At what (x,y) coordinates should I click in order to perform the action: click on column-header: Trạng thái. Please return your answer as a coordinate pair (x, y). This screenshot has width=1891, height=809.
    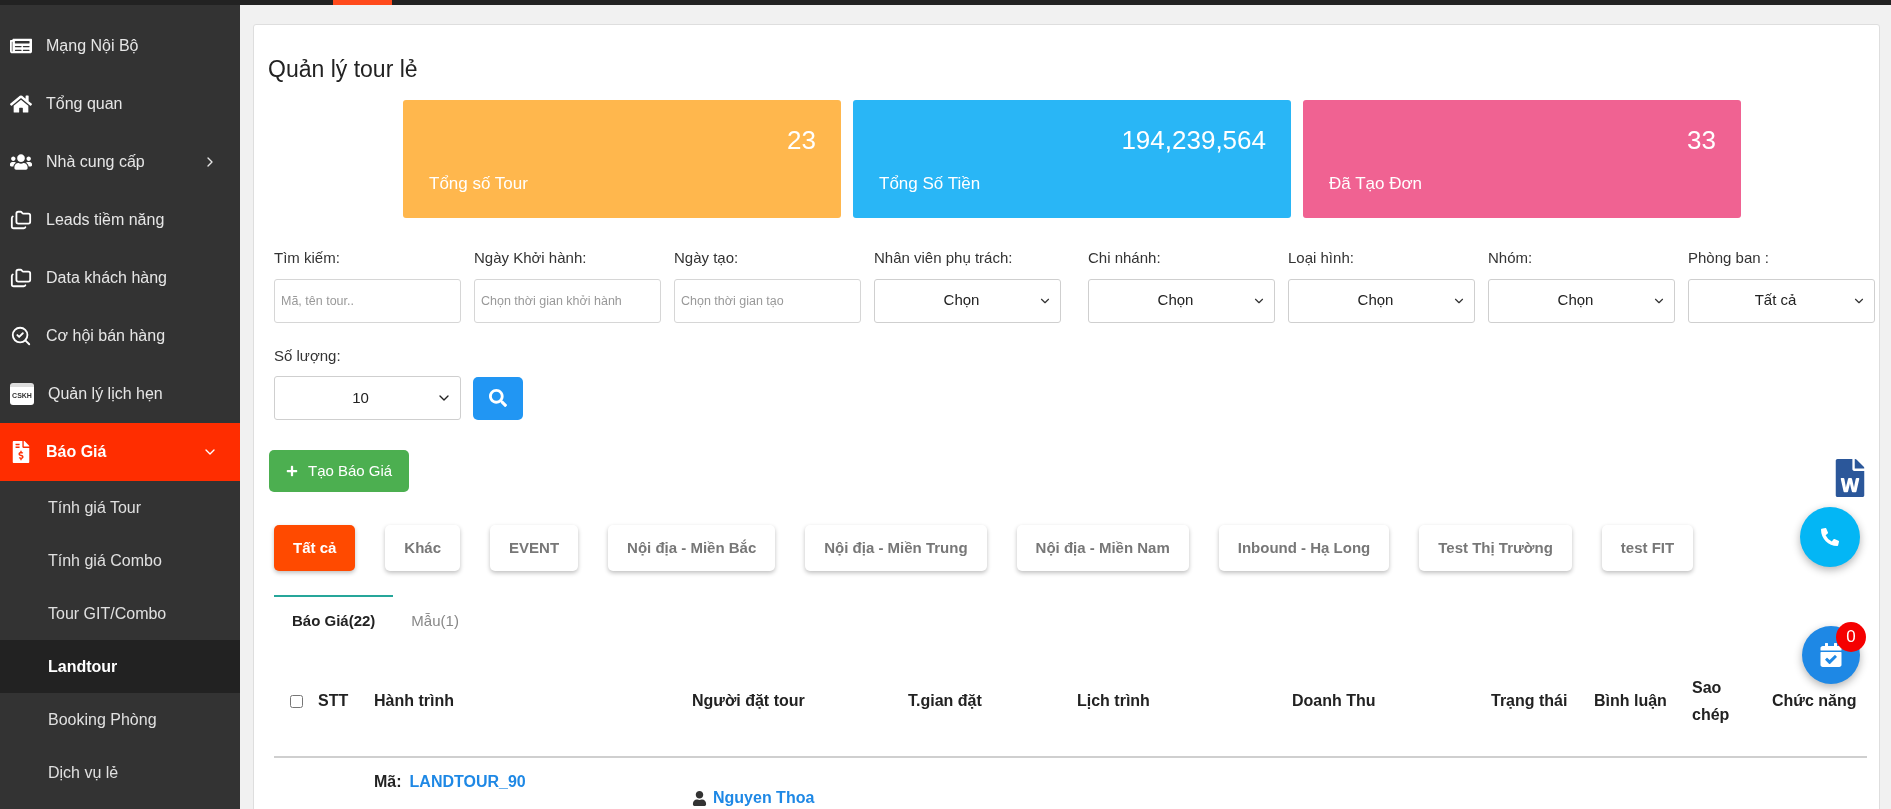
    Looking at the image, I should click on (1530, 701).